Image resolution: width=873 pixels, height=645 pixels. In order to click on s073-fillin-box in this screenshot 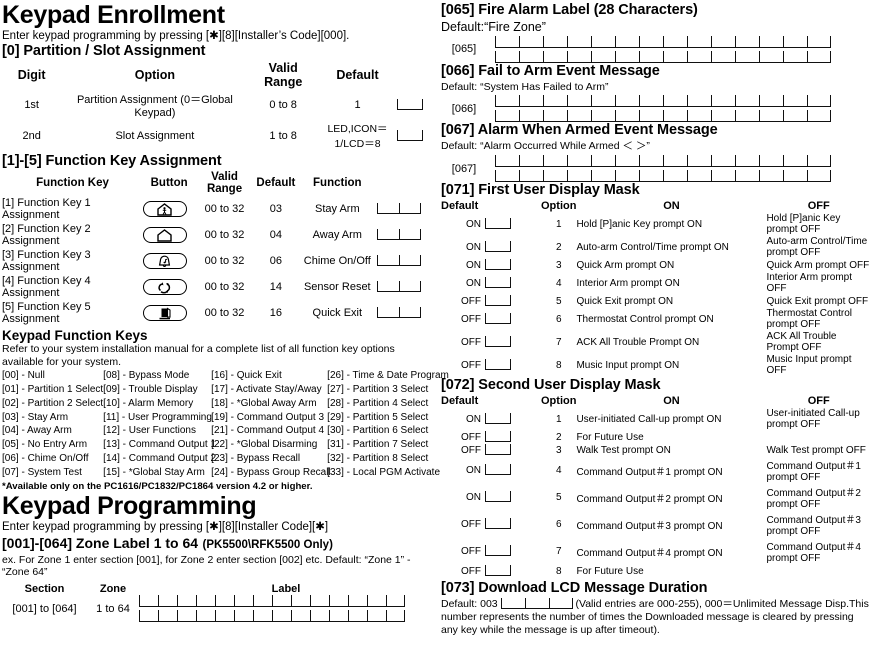, I will do `click(536, 603)`.